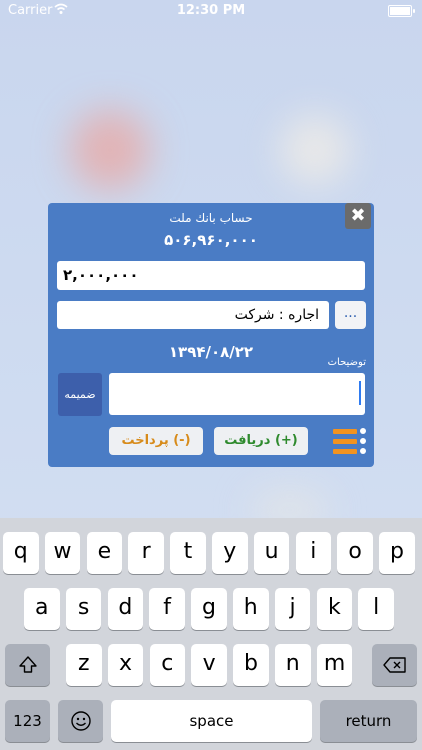  What do you see at coordinates (334, 665) in the screenshot?
I see `letter-key: m` at bounding box center [334, 665].